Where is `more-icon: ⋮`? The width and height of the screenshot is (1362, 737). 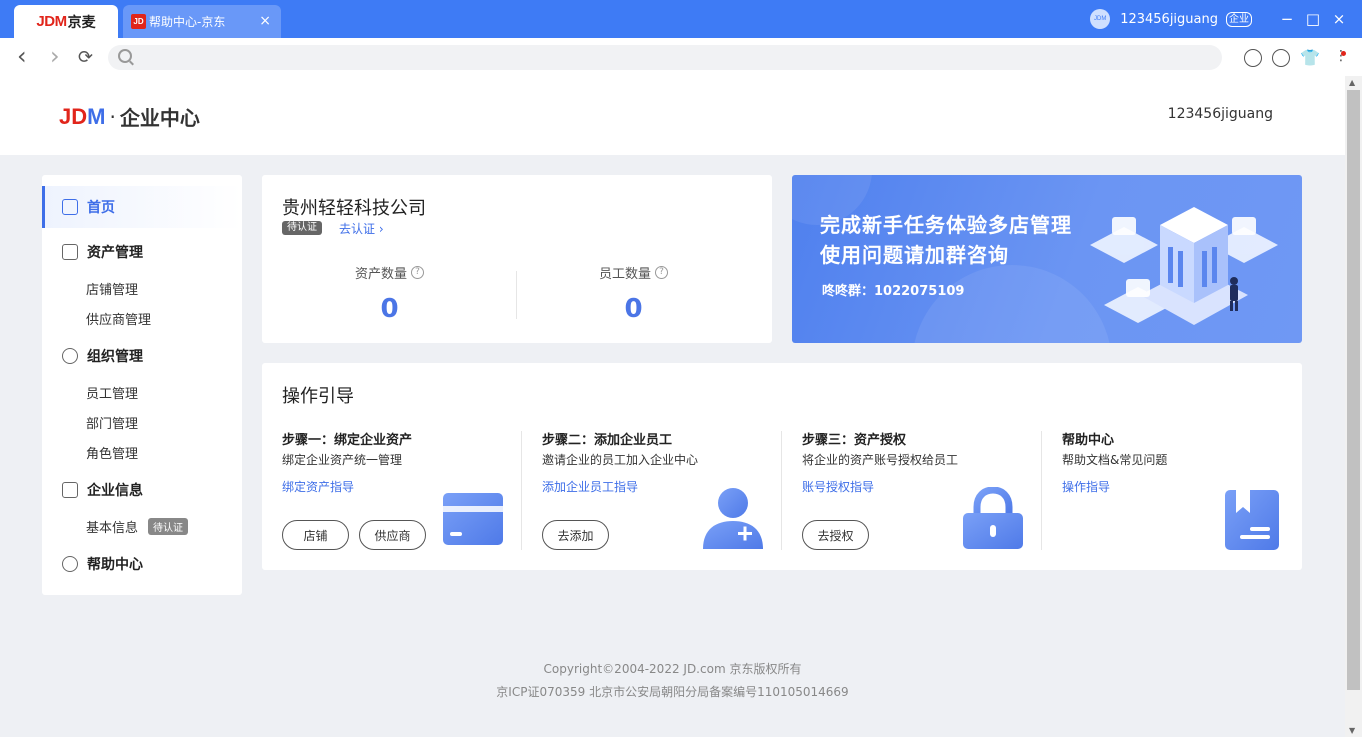
more-icon: ⋮ is located at coordinates (1341, 56).